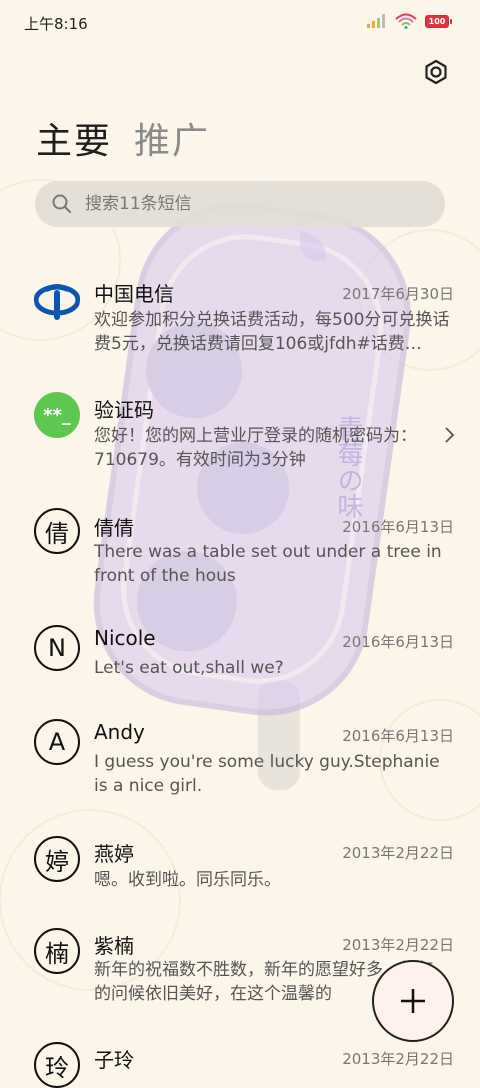 The image size is (480, 1088). Describe the element at coordinates (255, 448) in the screenshot. I see `message-preview: 您好！您的网上营业厅登录的随机密码为：710679。有效时间为3分钟` at that location.